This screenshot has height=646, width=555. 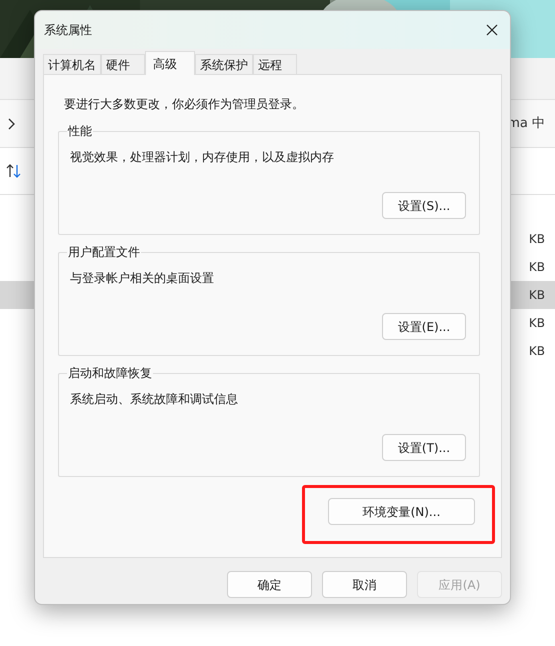 What do you see at coordinates (154, 399) in the screenshot?
I see `group-description: 系统启动、系统故障和调试信息` at bounding box center [154, 399].